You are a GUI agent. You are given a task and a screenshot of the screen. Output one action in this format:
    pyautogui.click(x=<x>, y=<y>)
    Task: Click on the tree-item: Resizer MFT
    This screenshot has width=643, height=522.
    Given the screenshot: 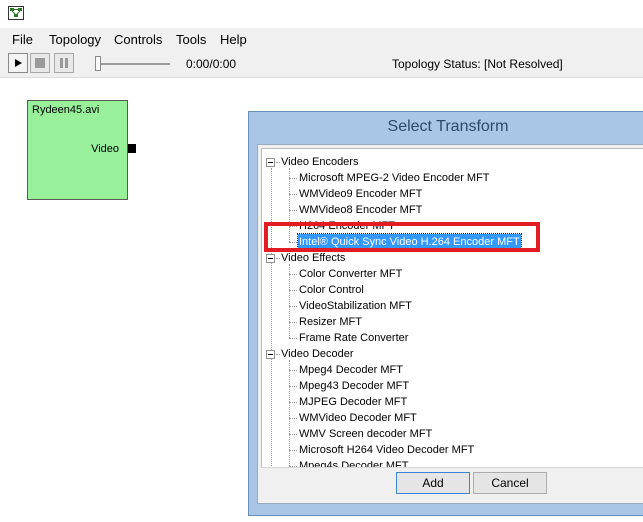 What is the action you would take?
    pyautogui.click(x=330, y=322)
    